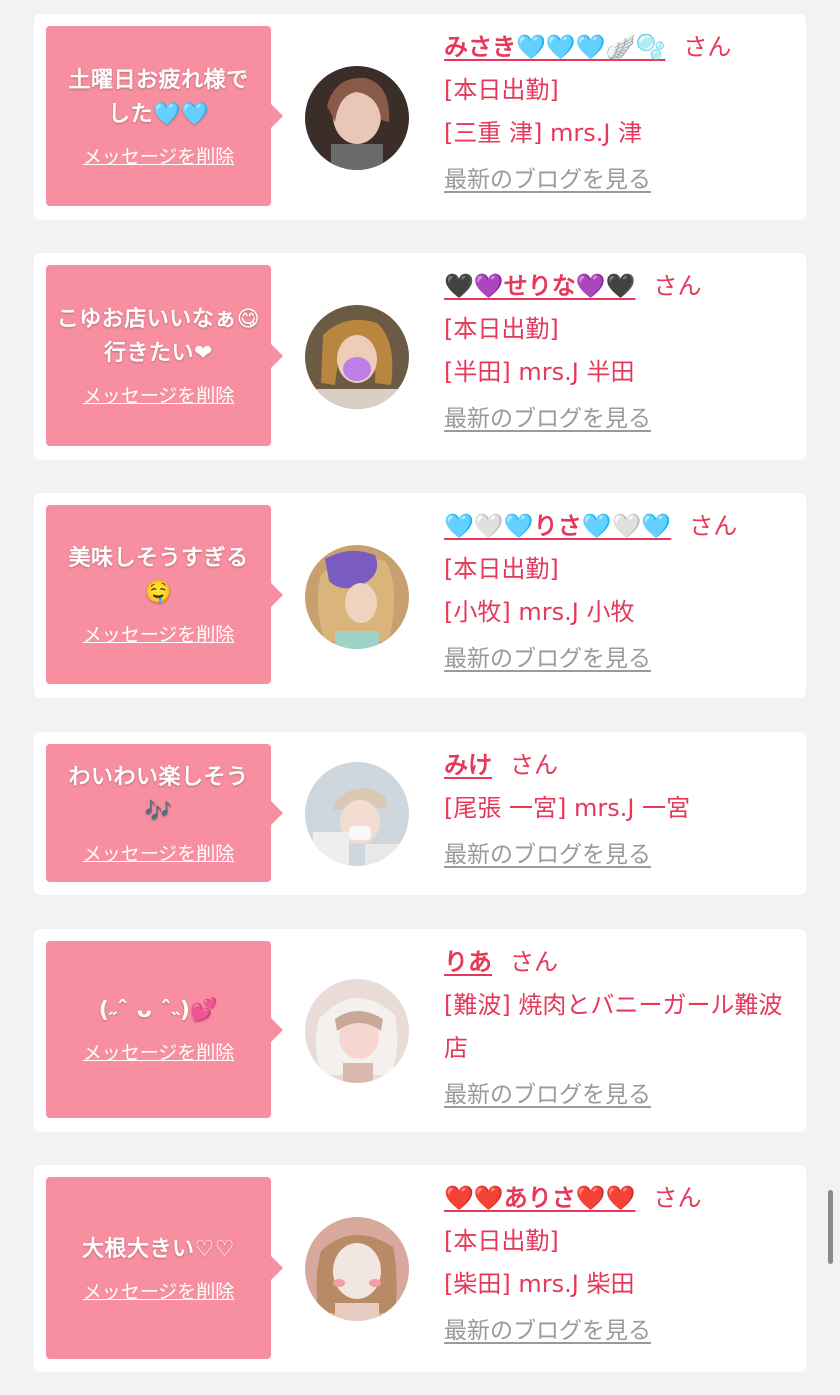 The width and height of the screenshot is (840, 1395). What do you see at coordinates (539, 372) in the screenshot?
I see `shop-line: [半田] mrs.J 半田` at bounding box center [539, 372].